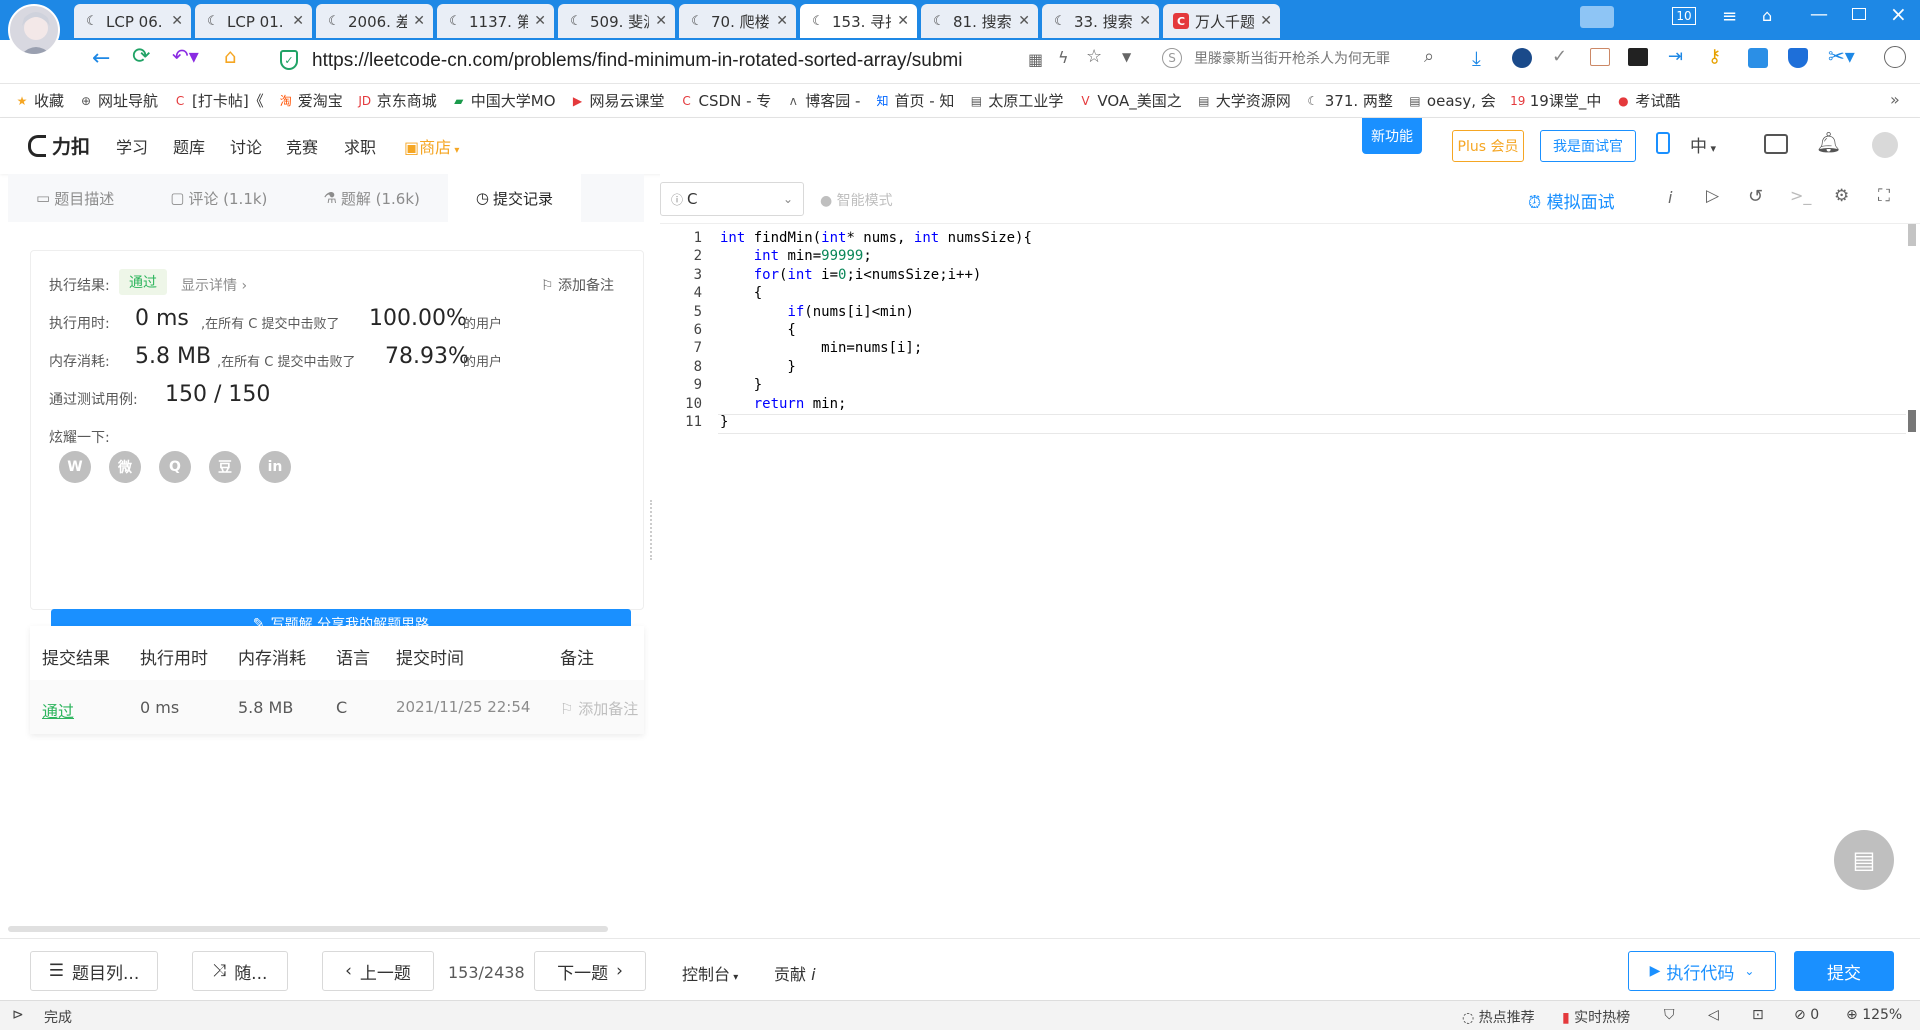  I want to click on wechat-icon: W, so click(75, 467).